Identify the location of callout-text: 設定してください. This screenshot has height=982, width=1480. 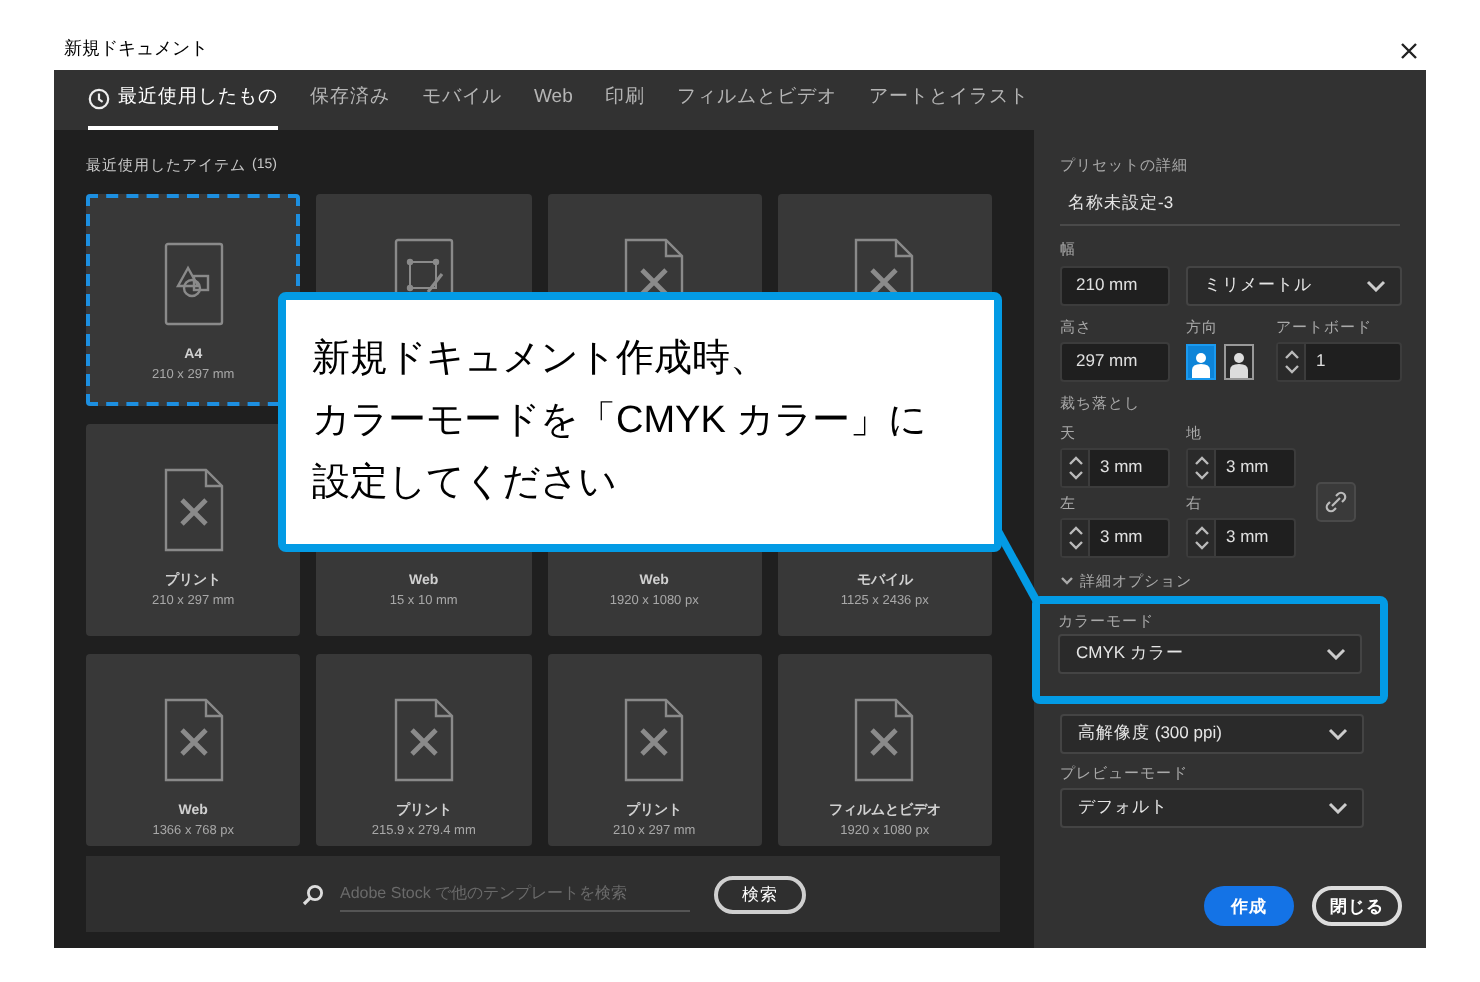
(464, 484).